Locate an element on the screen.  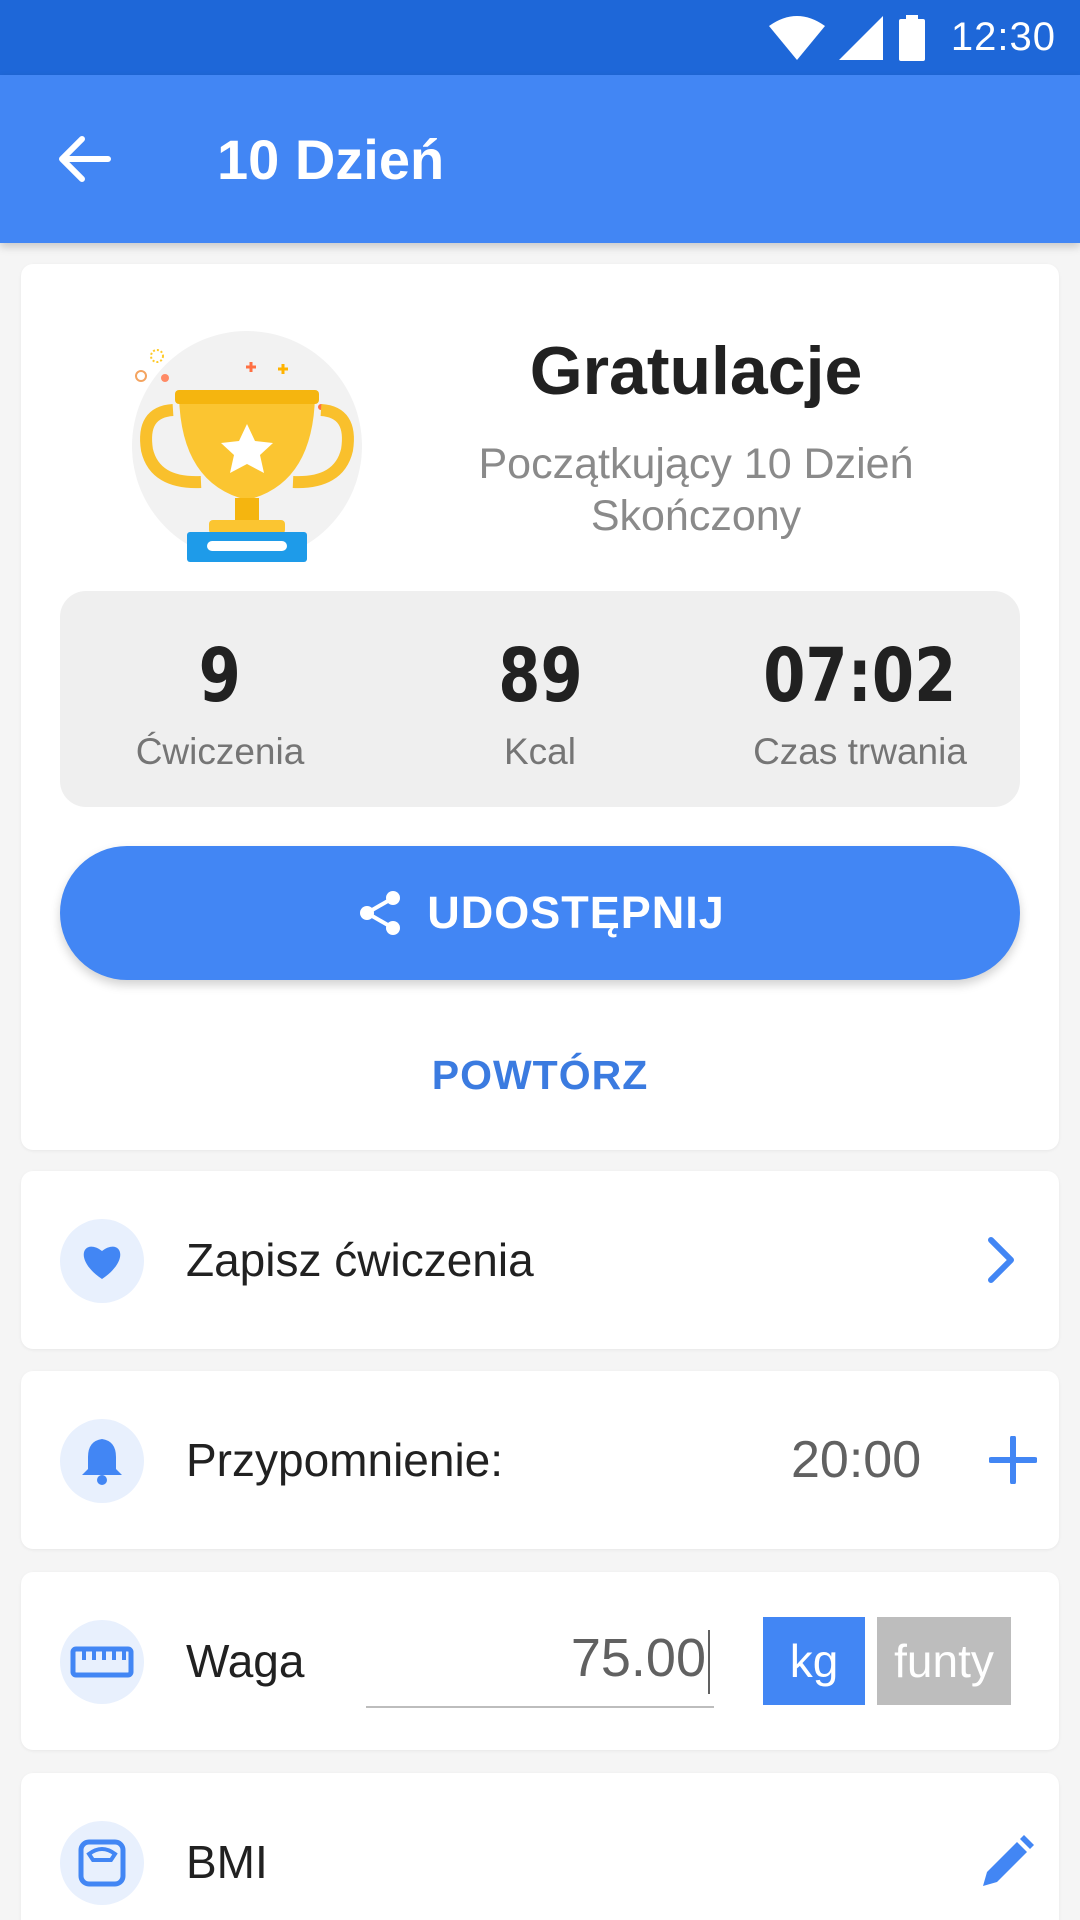
save-workout-label-wrap: Zapisz ćwiczenia is located at coordinates (360, 1260).